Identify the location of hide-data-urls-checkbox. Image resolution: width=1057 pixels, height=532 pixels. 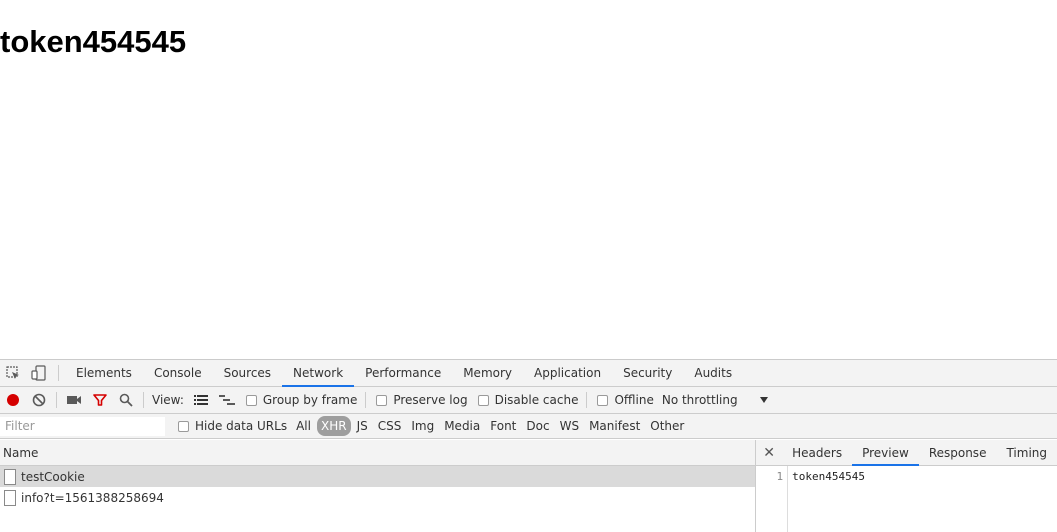
(183, 426).